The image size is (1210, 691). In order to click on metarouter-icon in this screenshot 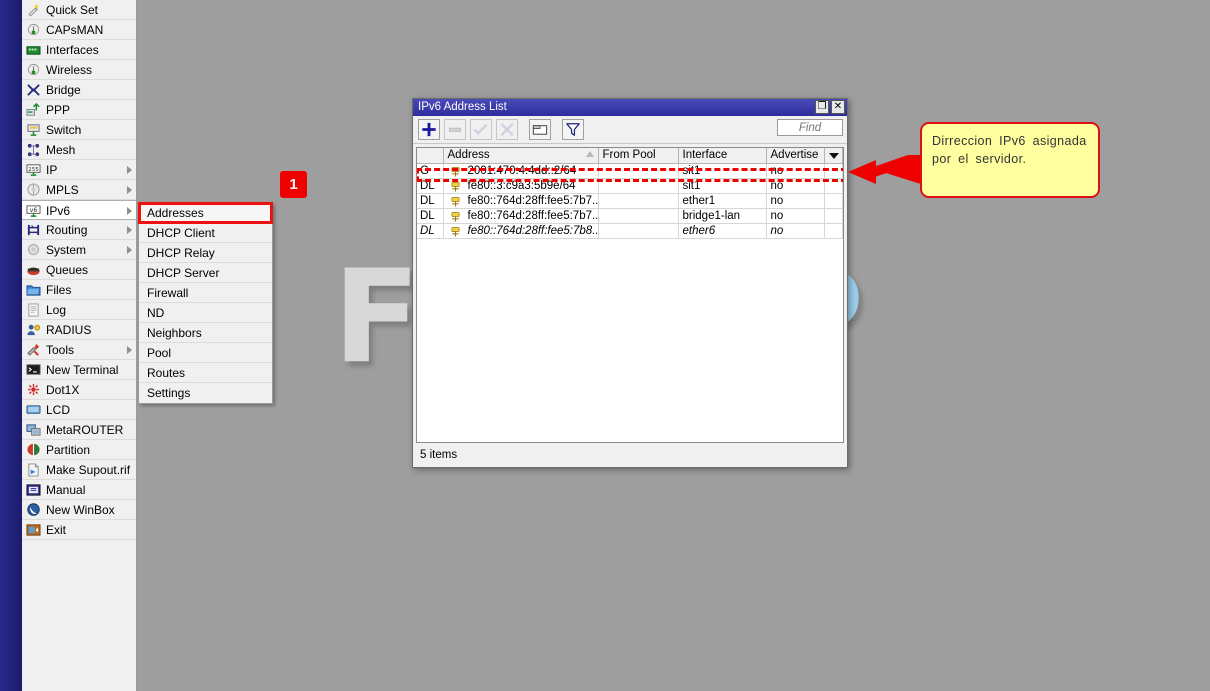, I will do `click(33, 430)`.